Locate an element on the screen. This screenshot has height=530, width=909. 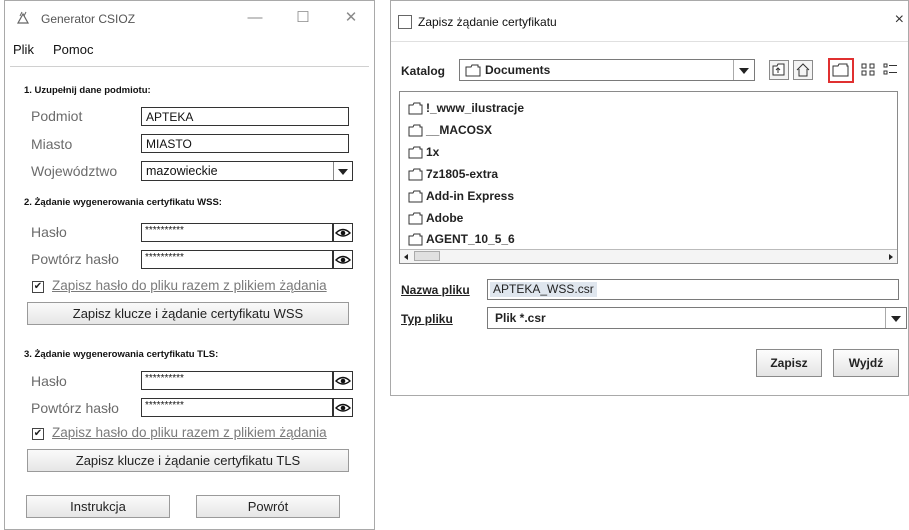
horizontal-scrollbar is located at coordinates (648, 256).